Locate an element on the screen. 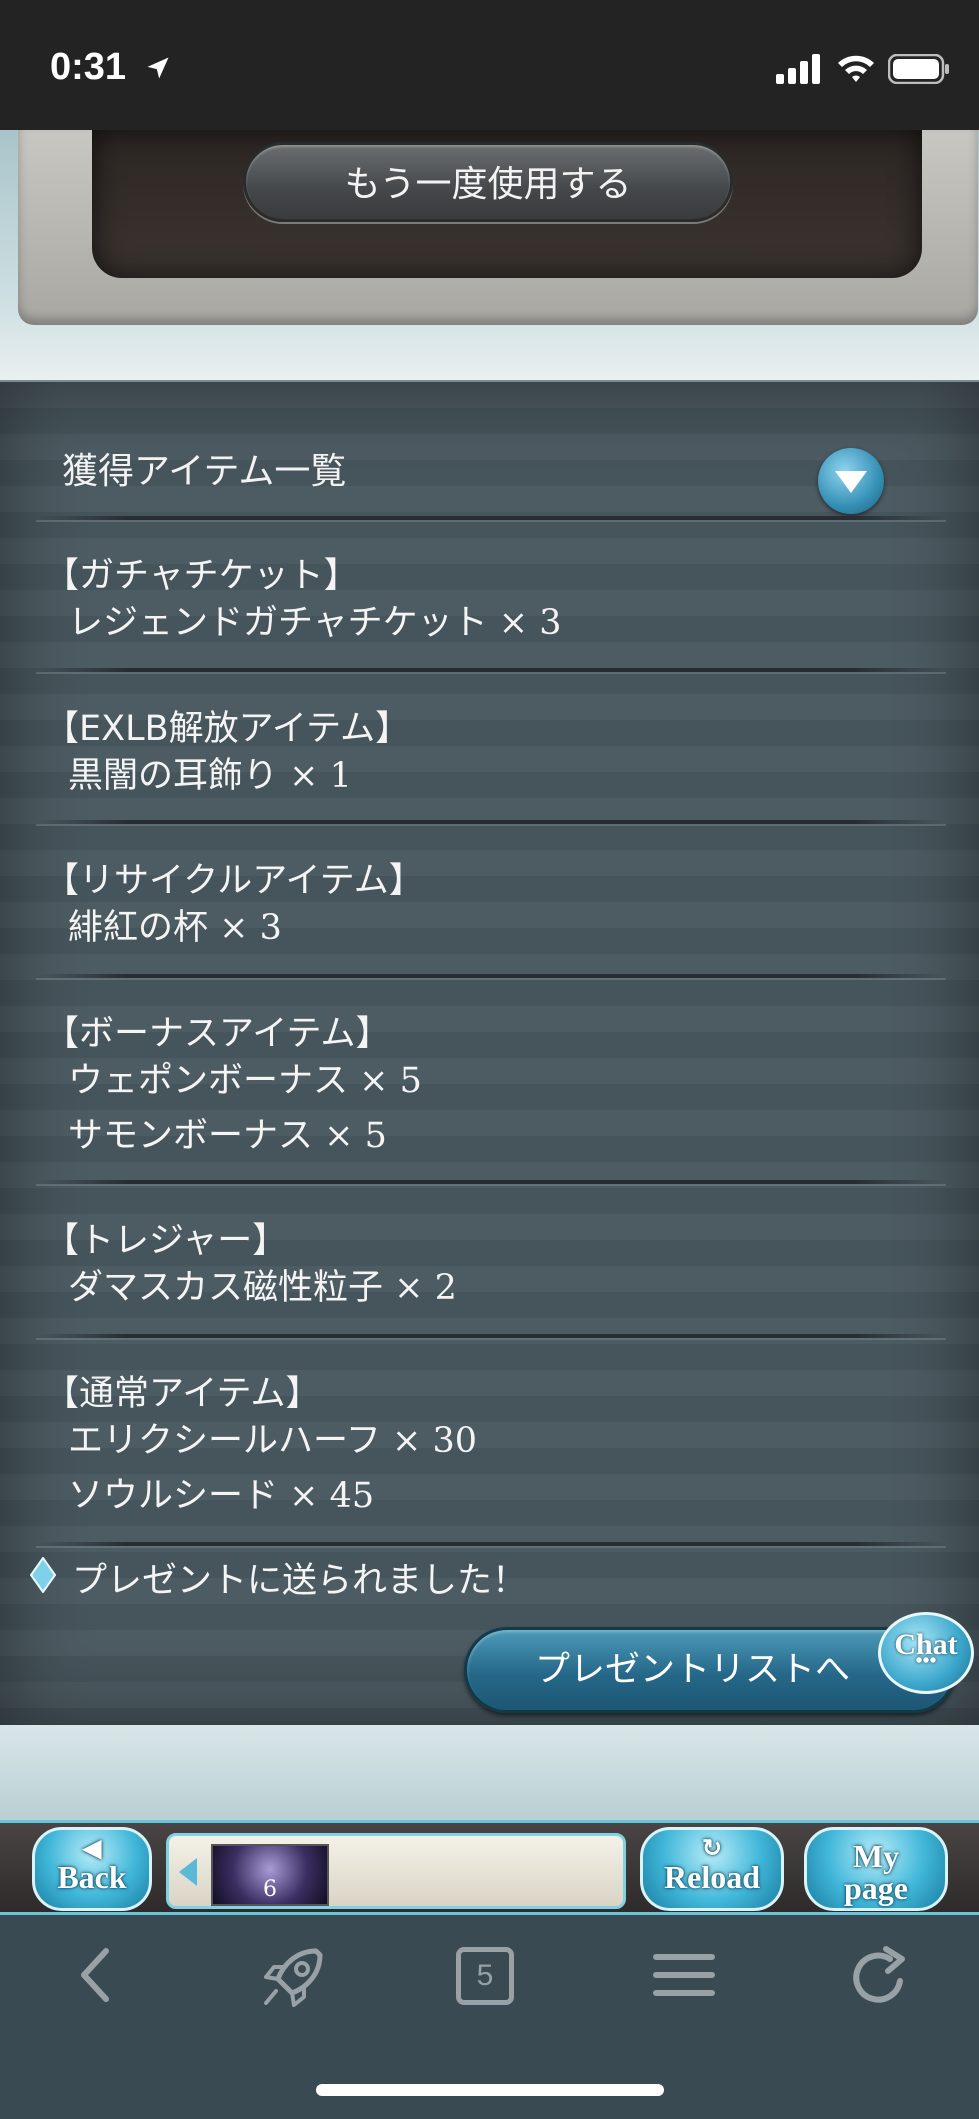 The image size is (979, 2119). summon-frame: もう一度使用する is located at coordinates (489, 255).